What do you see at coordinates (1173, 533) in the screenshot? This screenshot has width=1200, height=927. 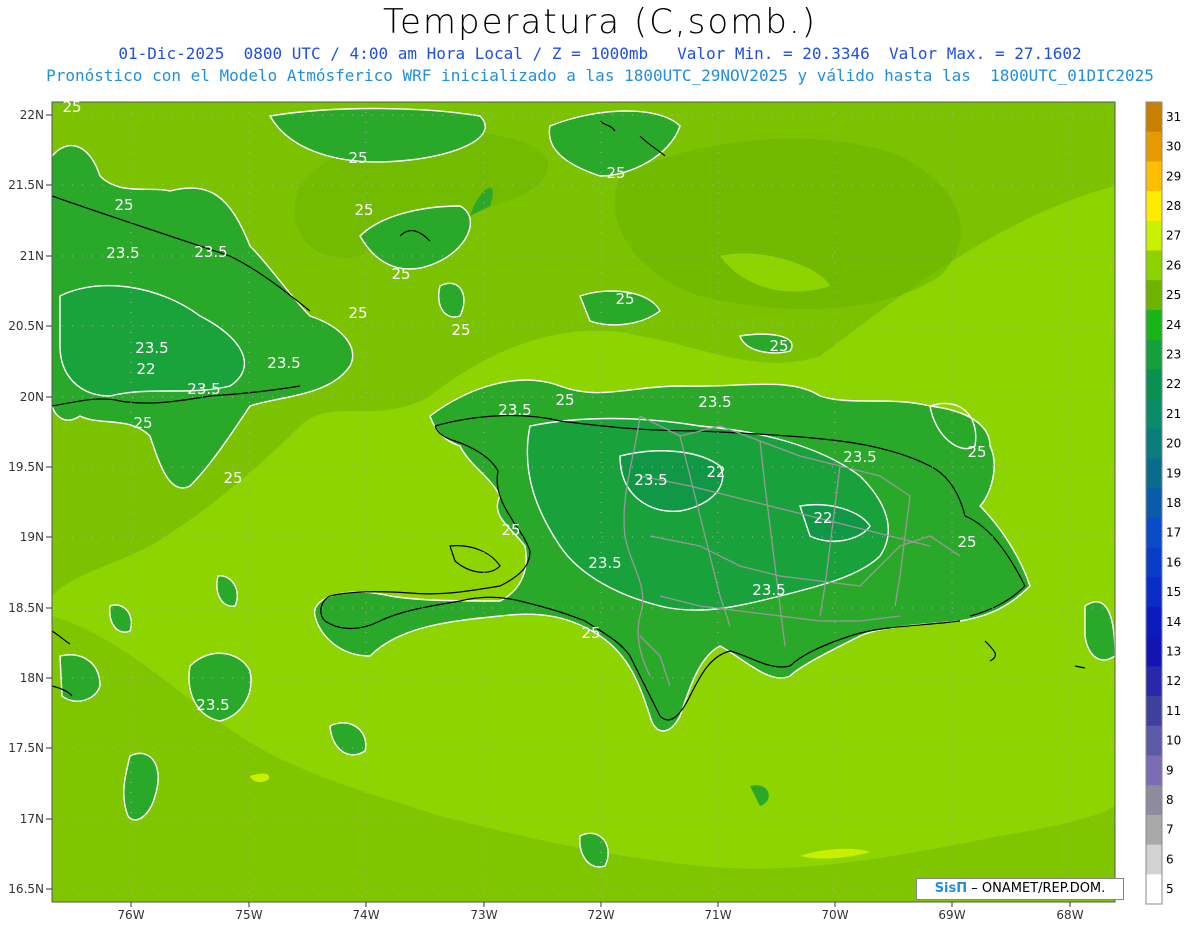 I see `colorbar-label: 17` at bounding box center [1173, 533].